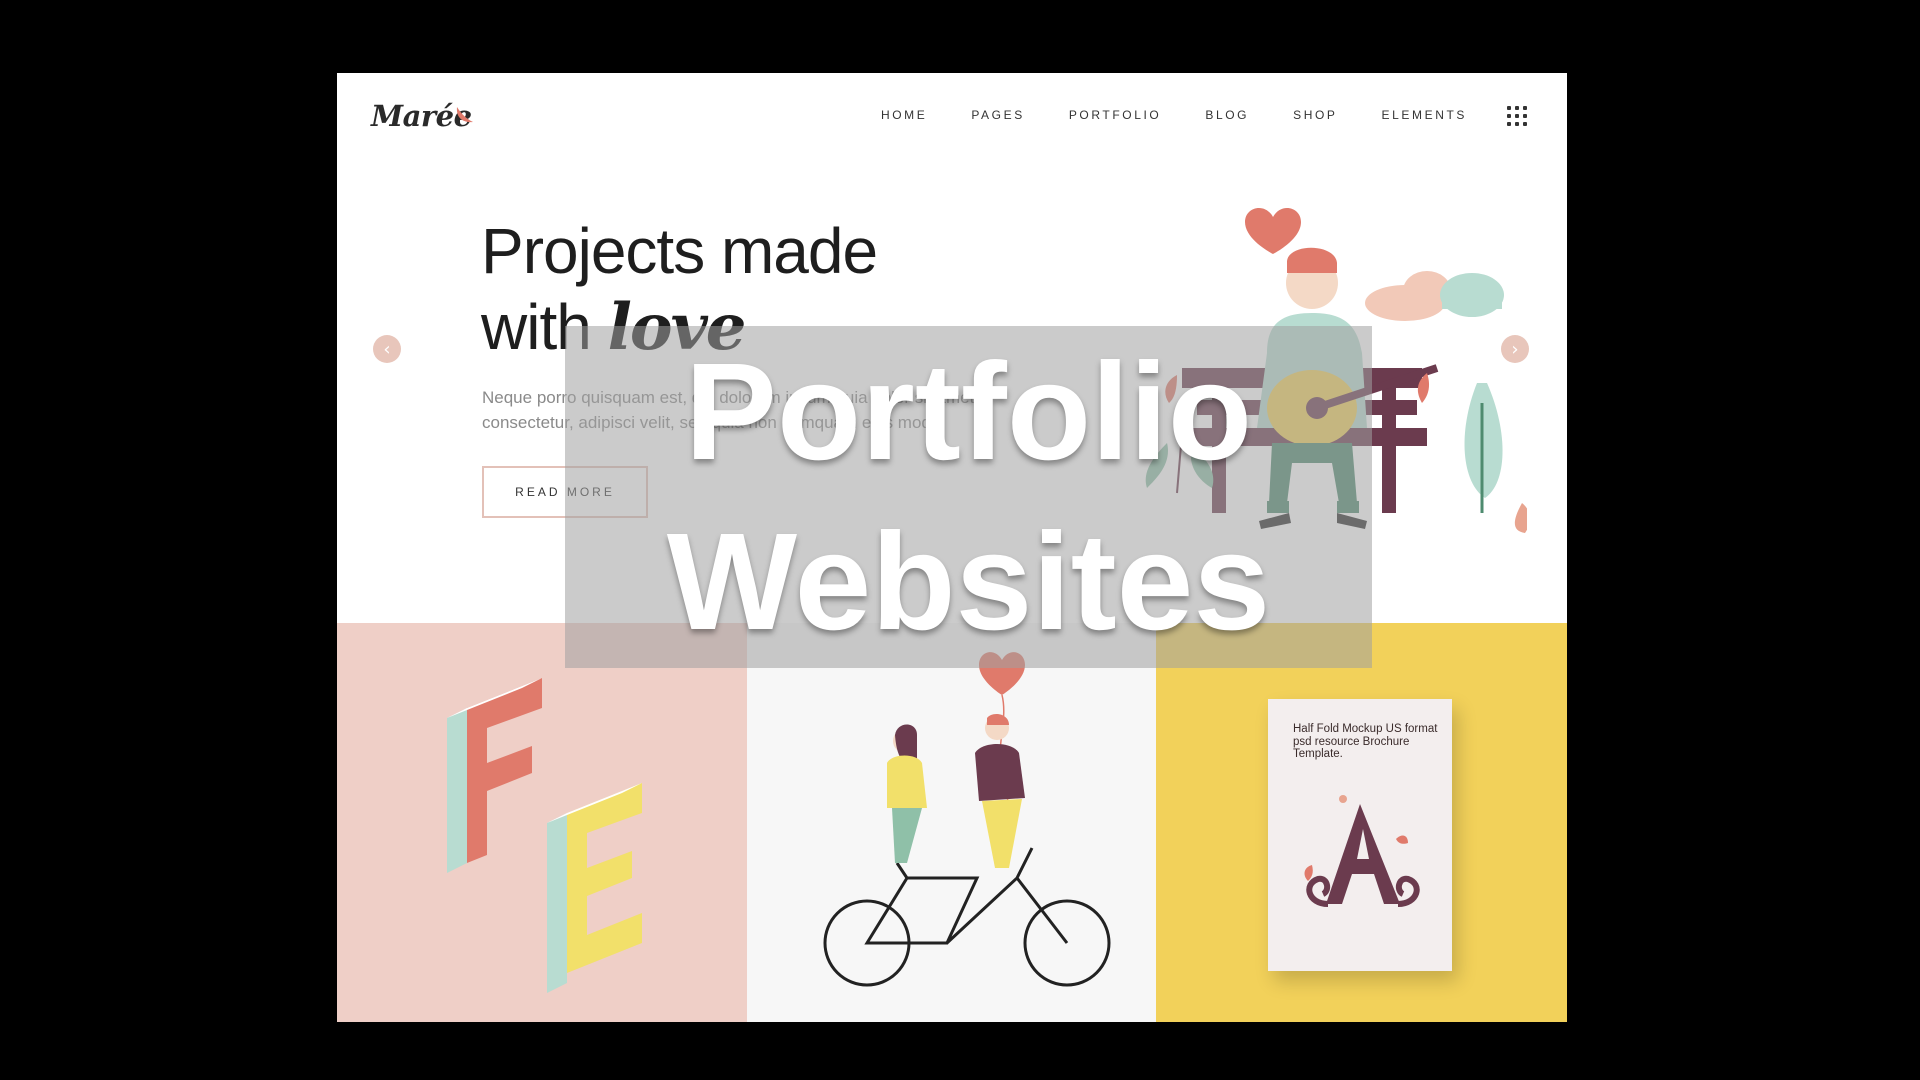 The width and height of the screenshot is (1920, 1080). What do you see at coordinates (903, 115) in the screenshot?
I see `nav-home: HOME` at bounding box center [903, 115].